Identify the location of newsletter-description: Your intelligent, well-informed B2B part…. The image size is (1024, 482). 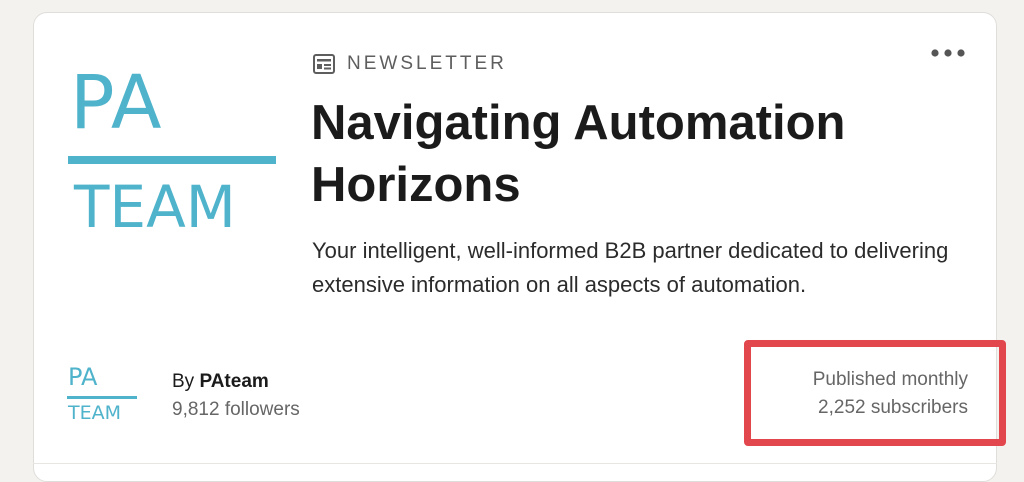
(630, 267).